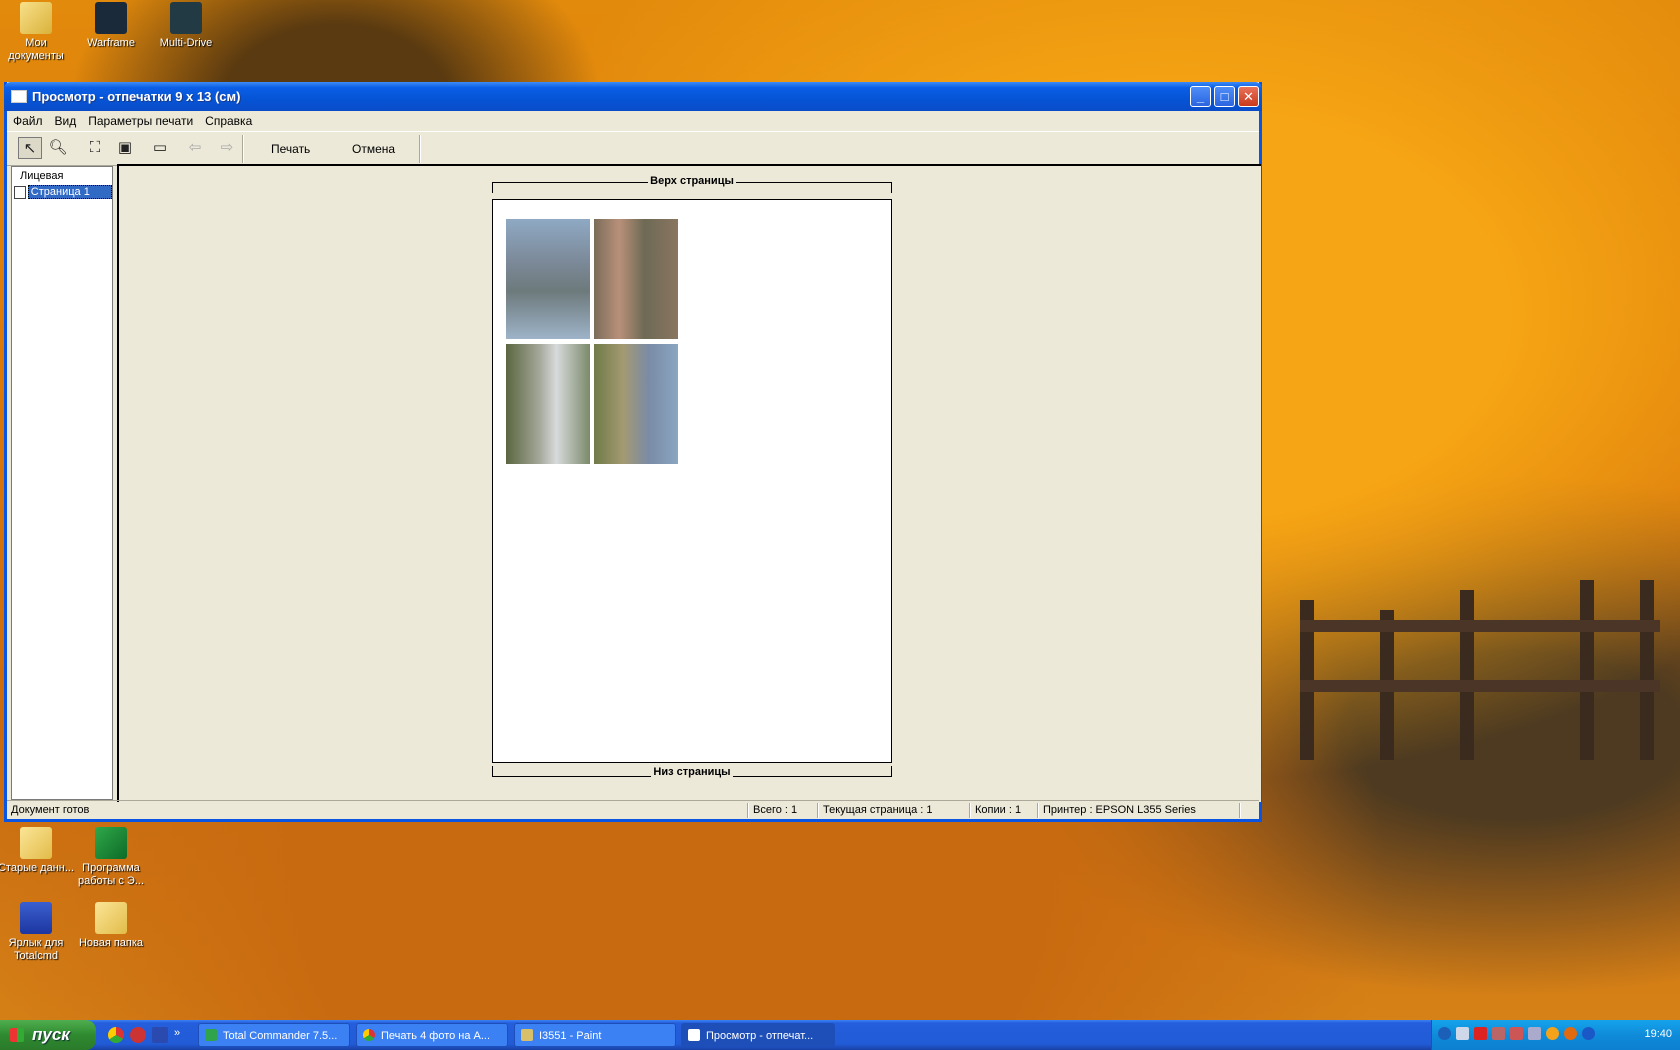  What do you see at coordinates (136, 96) in the screenshot?
I see `window-title: Просмотр - отпечатки 9 x 13 (см)` at bounding box center [136, 96].